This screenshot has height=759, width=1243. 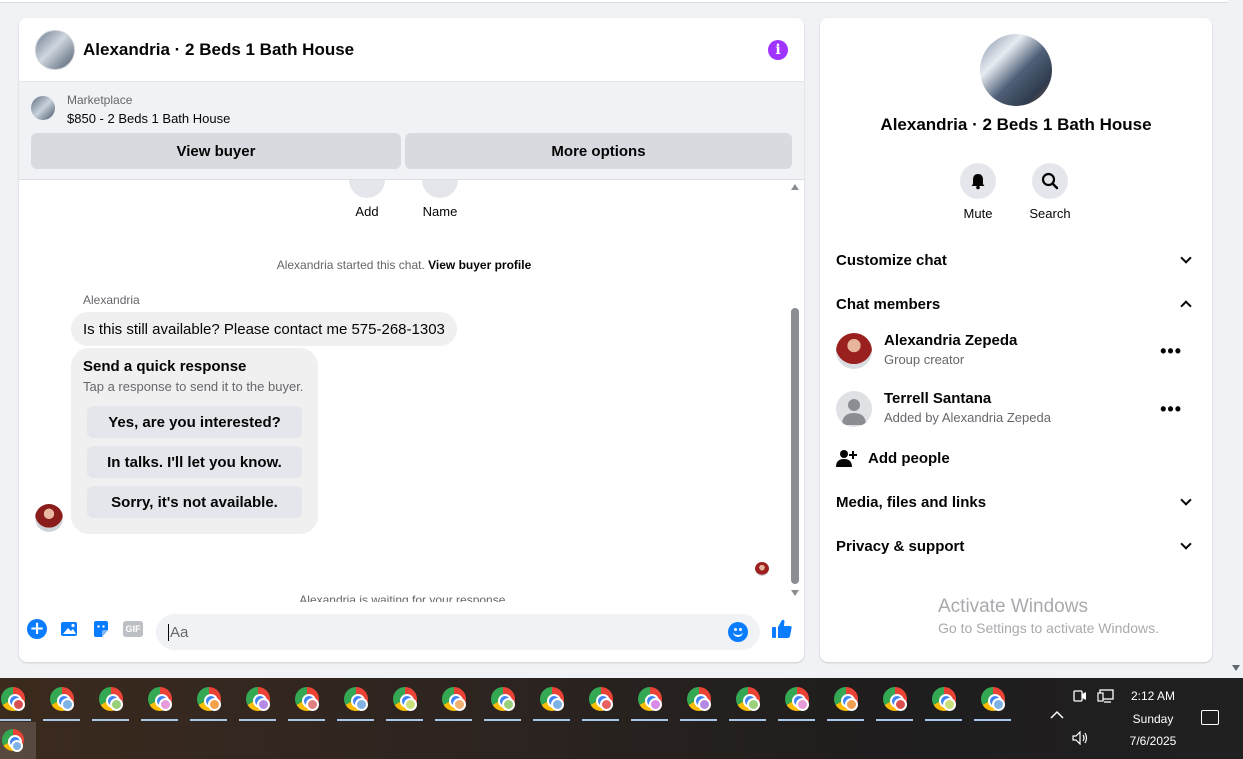 What do you see at coordinates (1016, 502) in the screenshot?
I see `media-files-section: Media, files and links` at bounding box center [1016, 502].